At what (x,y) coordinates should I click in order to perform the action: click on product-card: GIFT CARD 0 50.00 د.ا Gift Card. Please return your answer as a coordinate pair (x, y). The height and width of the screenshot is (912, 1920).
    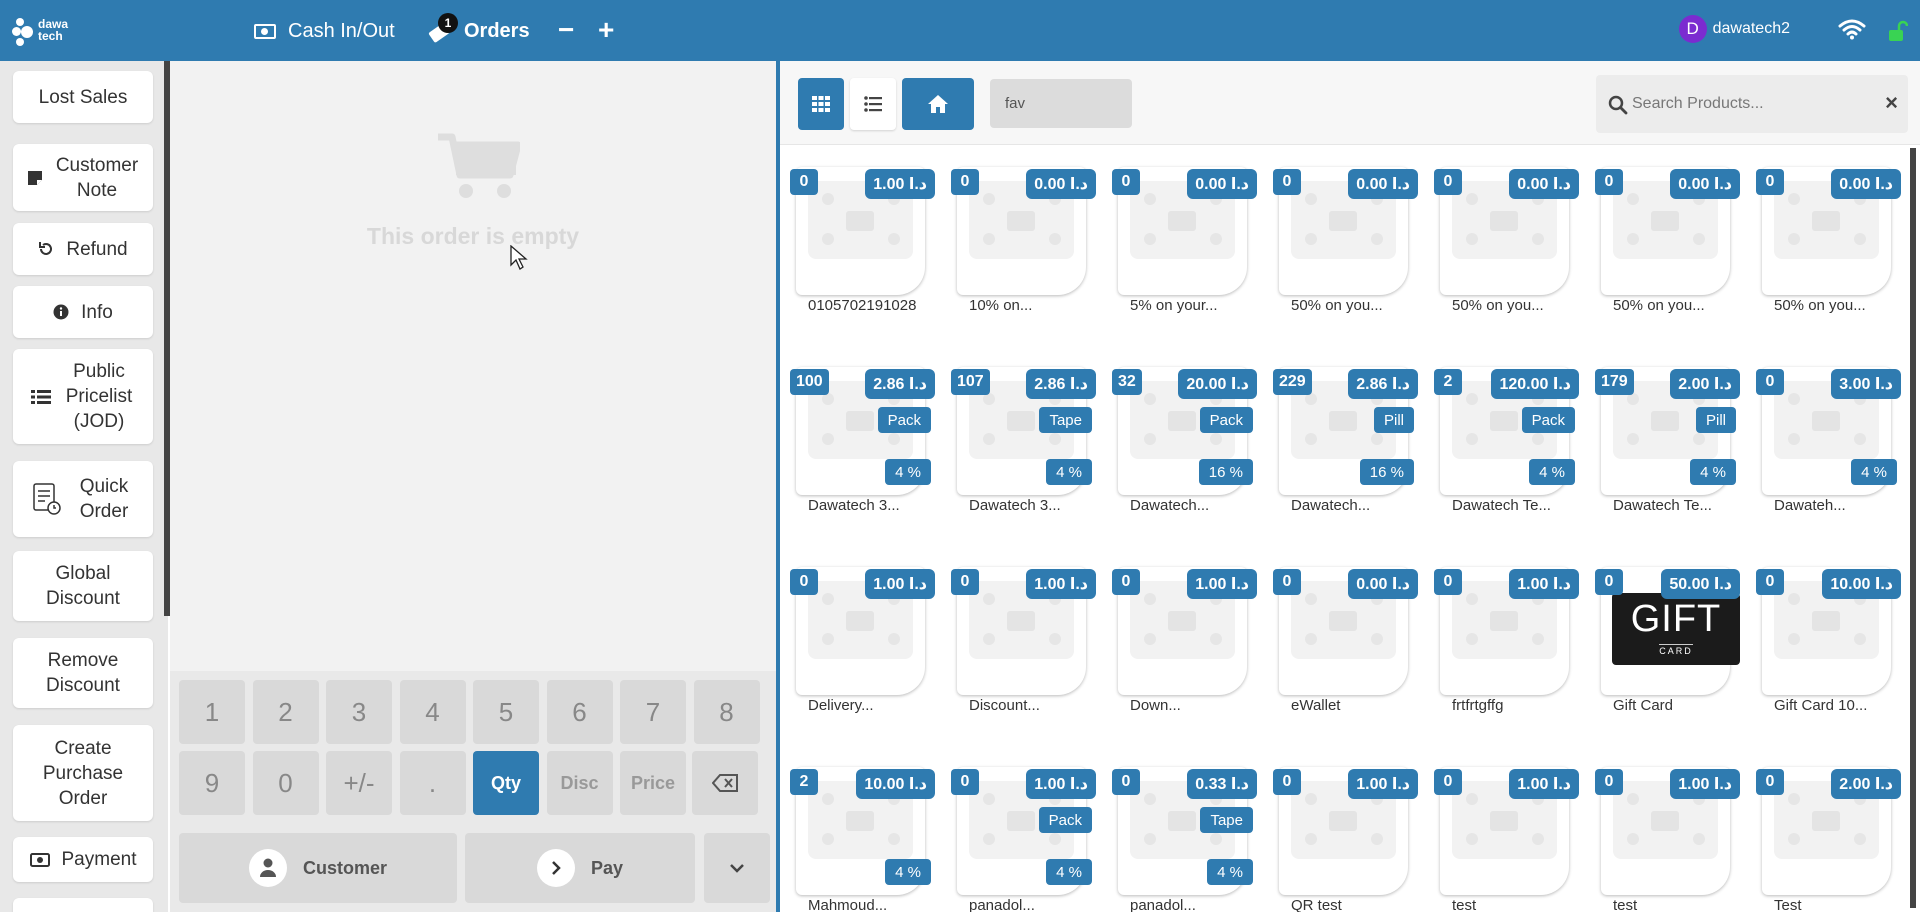
    Looking at the image, I should click on (1667, 640).